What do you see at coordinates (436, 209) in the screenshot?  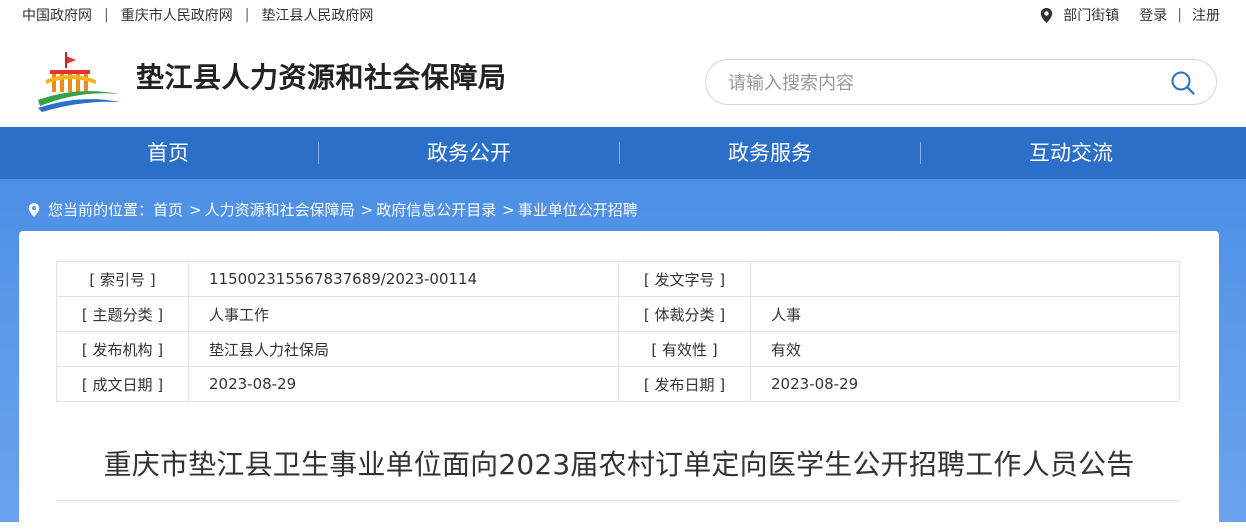 I see `breadcrumb-info-catalog: 政府信息公开目录` at bounding box center [436, 209].